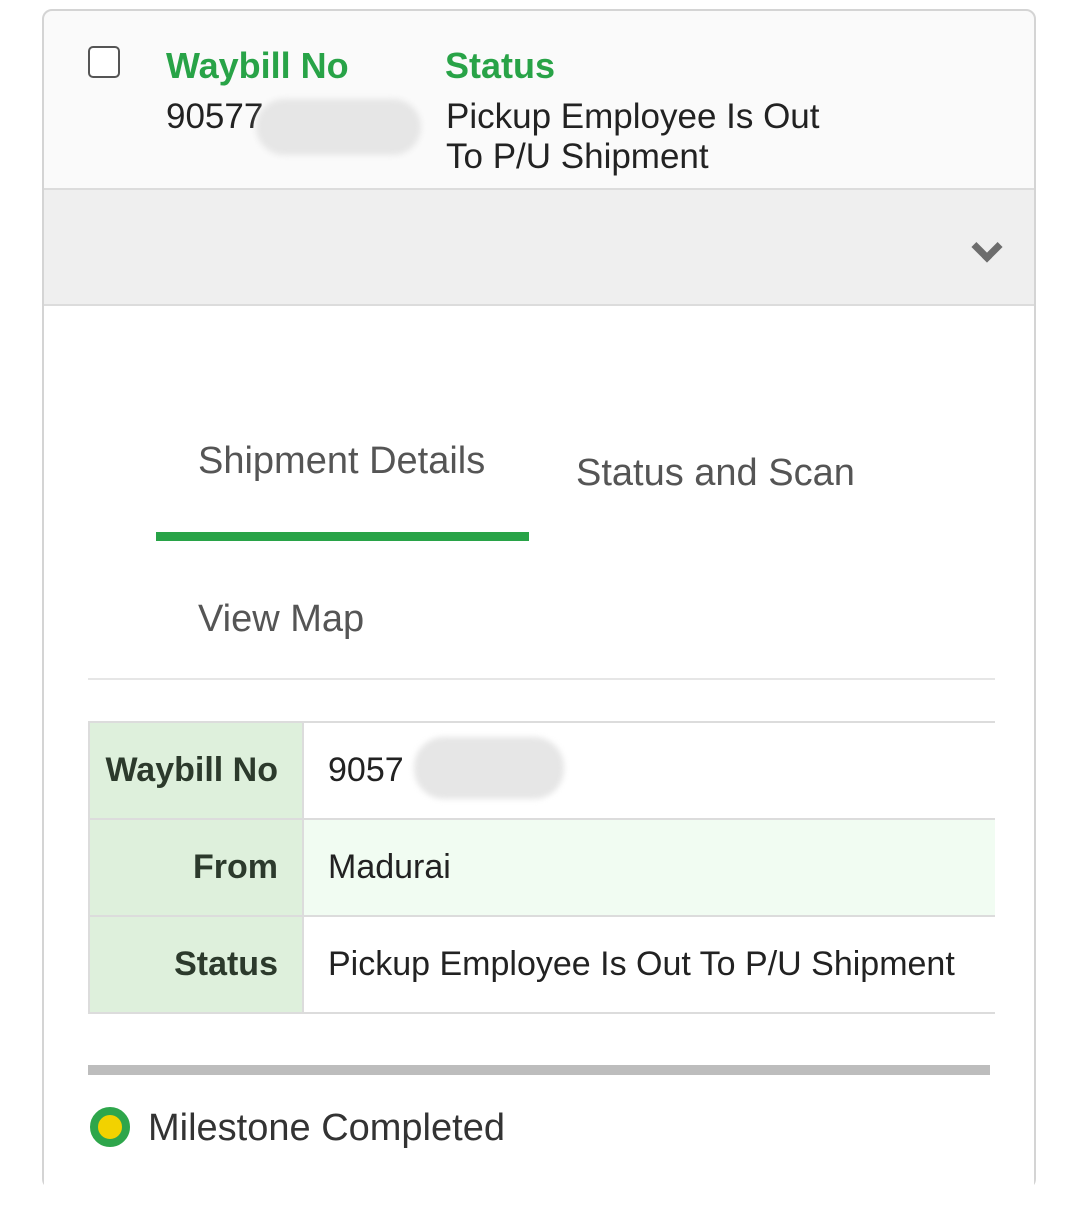 The image size is (1080, 1206). I want to click on row-value-from: Madurai, so click(649, 867).